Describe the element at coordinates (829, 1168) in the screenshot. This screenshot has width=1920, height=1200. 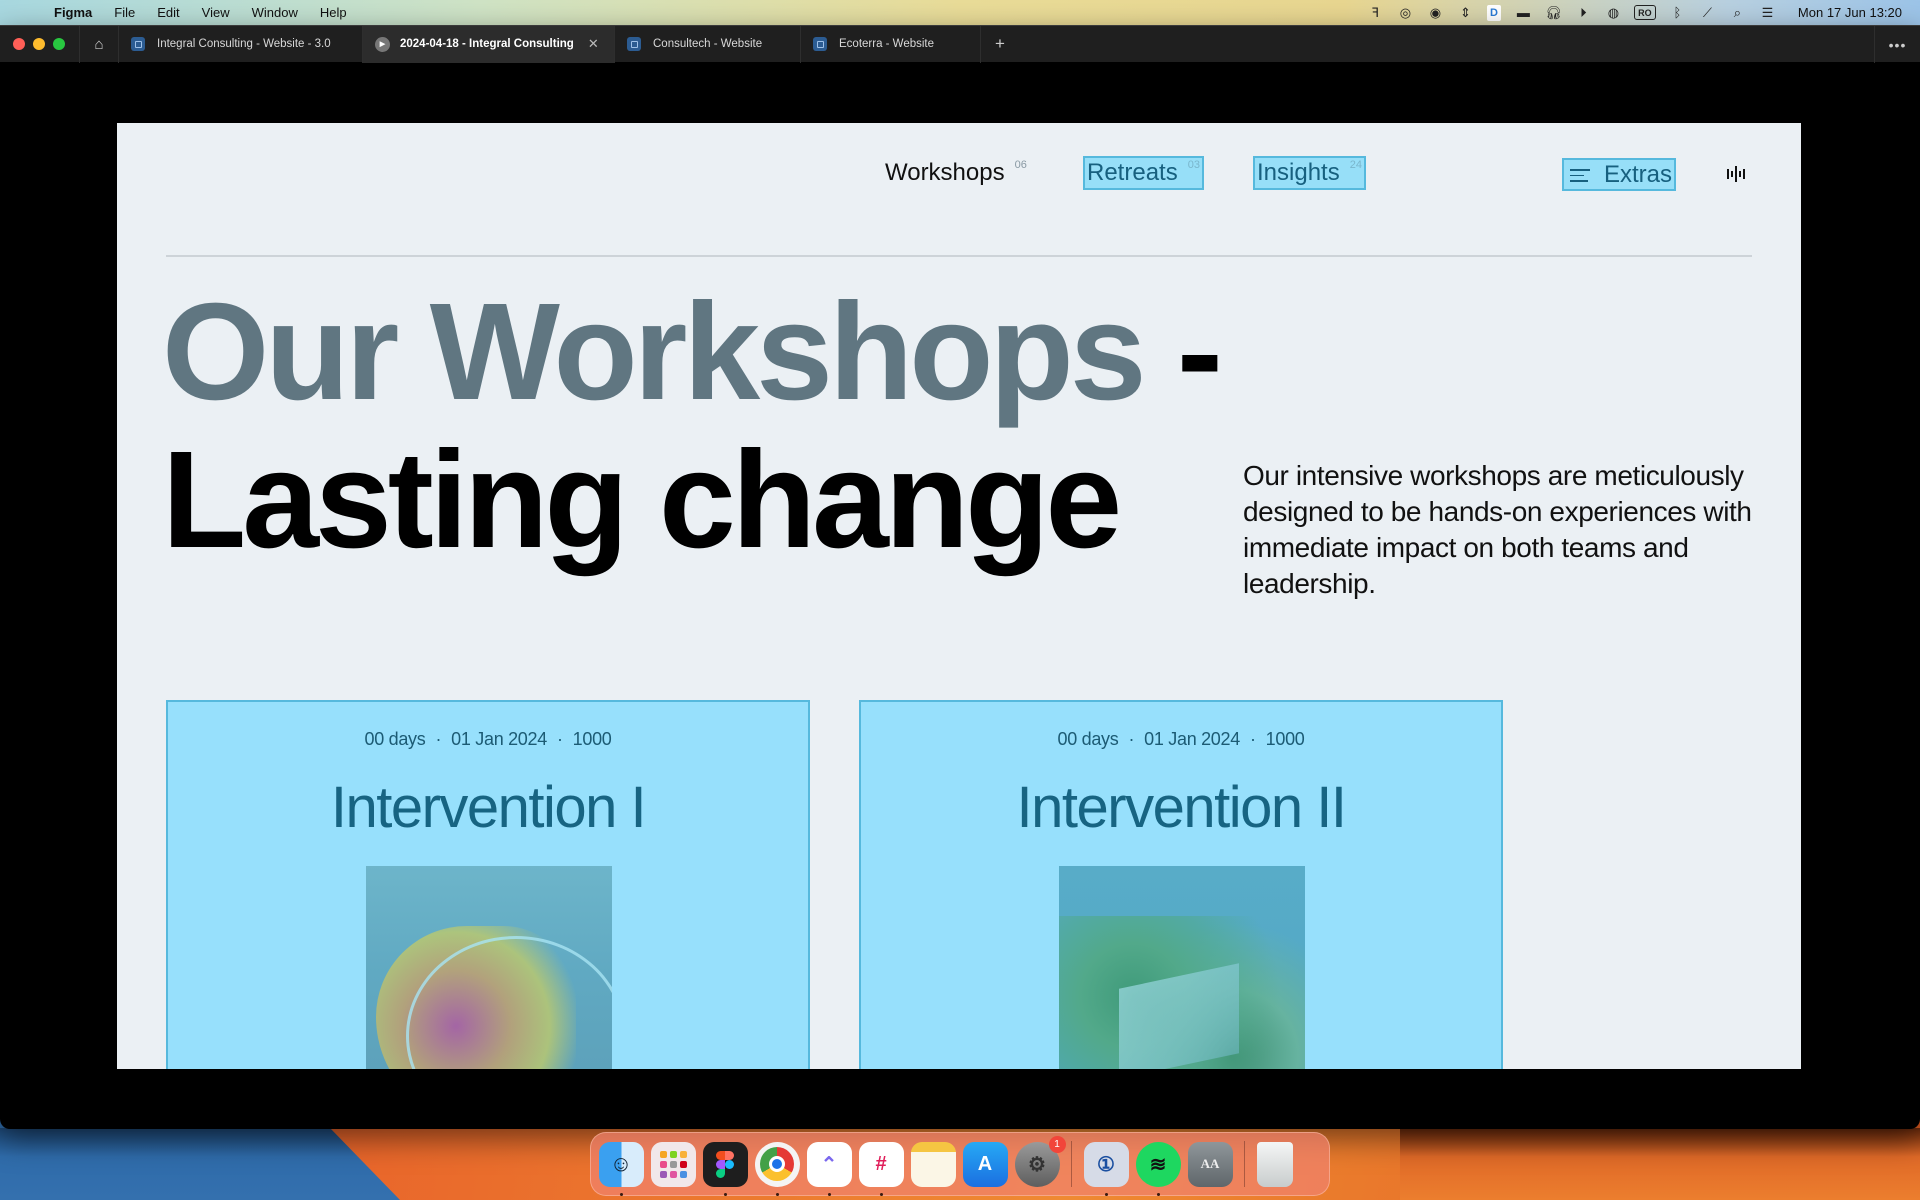
I see `dock-clickup-icon: ⌃` at that location.